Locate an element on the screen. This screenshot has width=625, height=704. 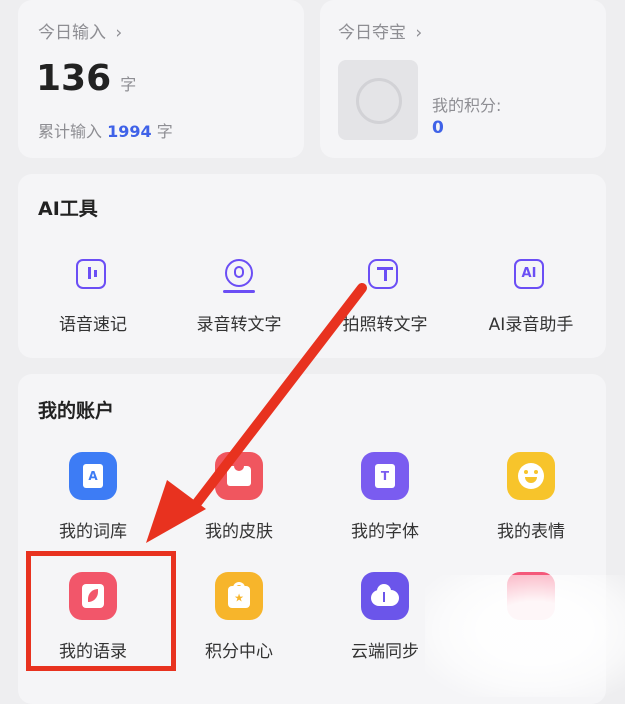
skin-icon is located at coordinates (239, 476).